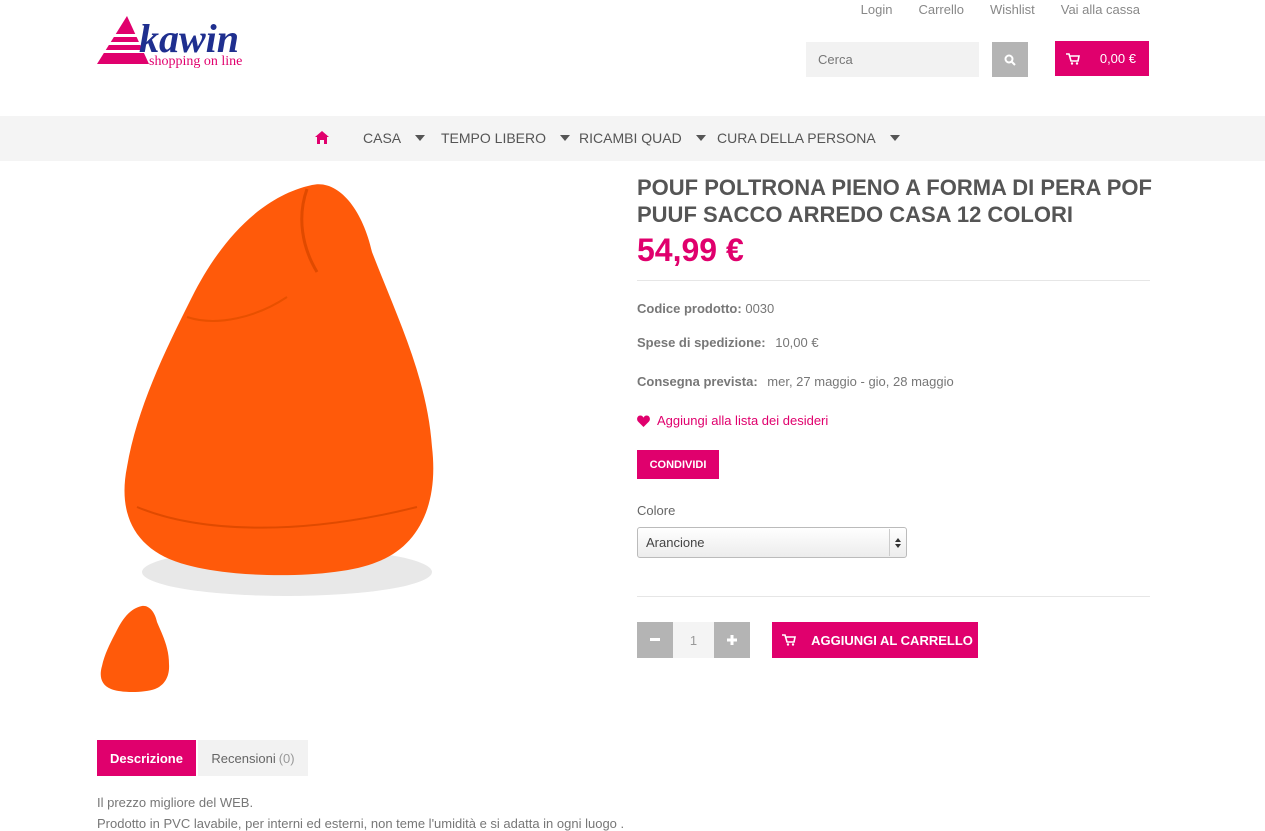  I want to click on home-icon, so click(322, 139).